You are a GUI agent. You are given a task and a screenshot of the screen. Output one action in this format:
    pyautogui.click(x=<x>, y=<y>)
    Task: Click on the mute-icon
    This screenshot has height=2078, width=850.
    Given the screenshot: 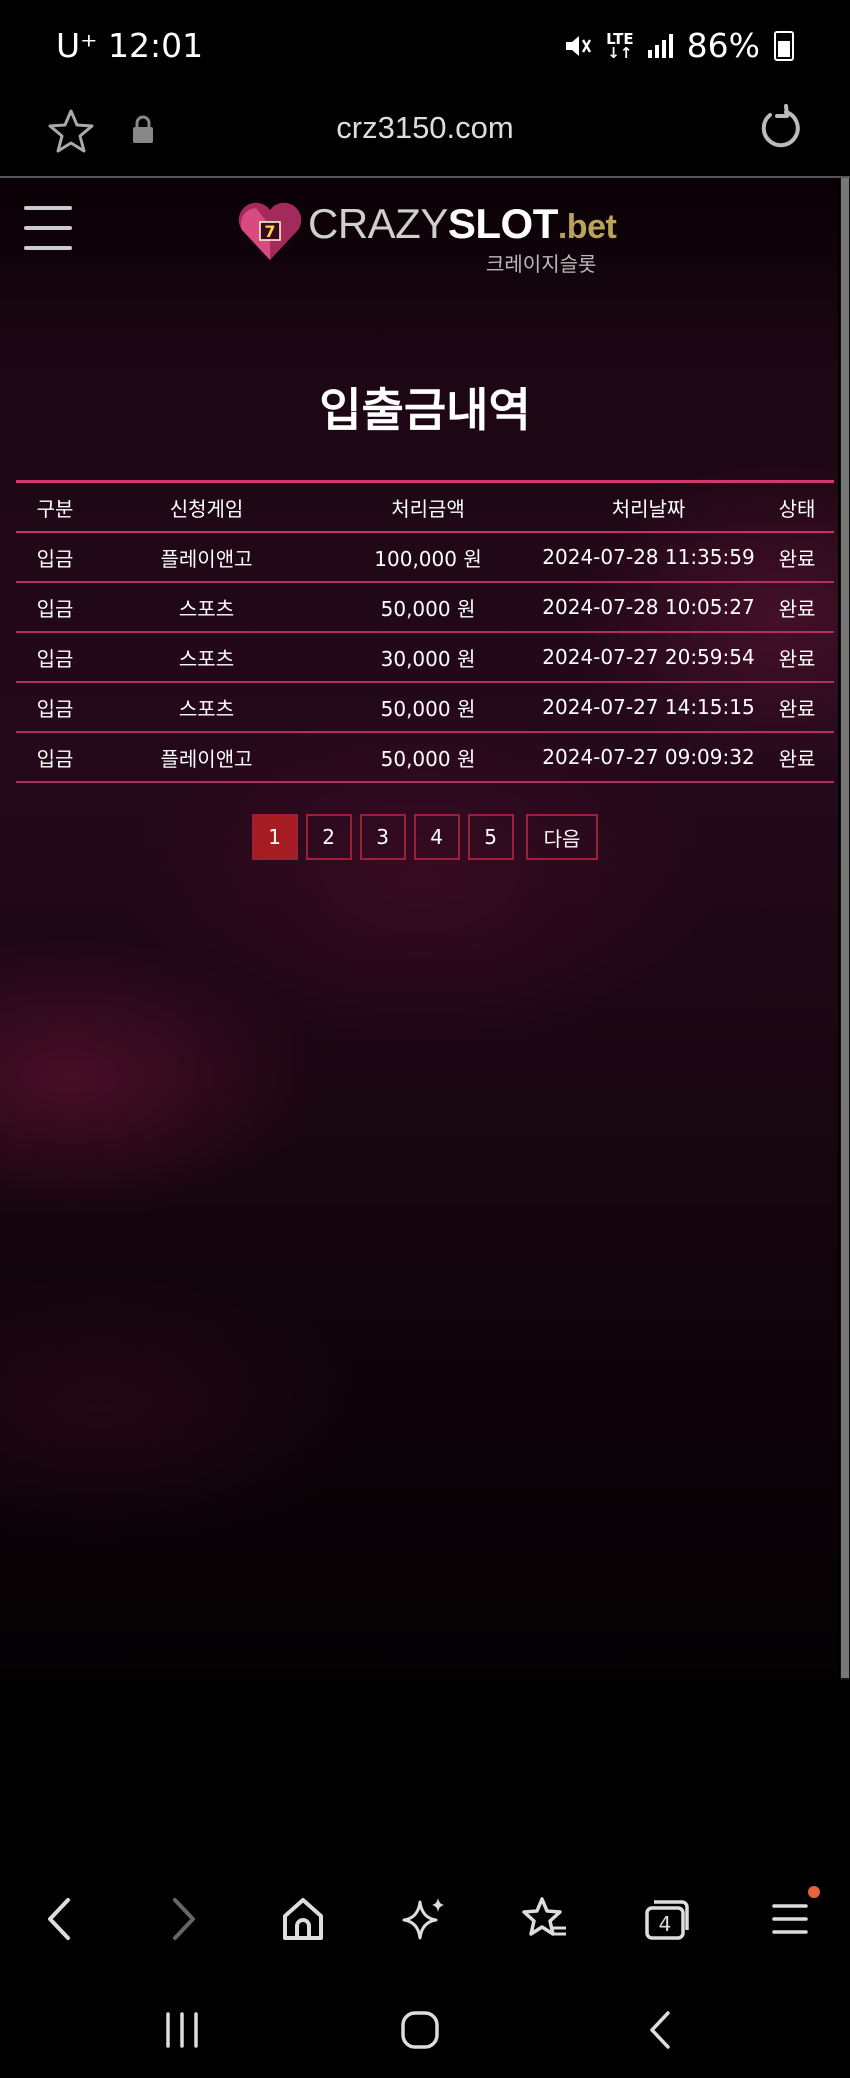 What is the action you would take?
    pyautogui.click(x=579, y=45)
    